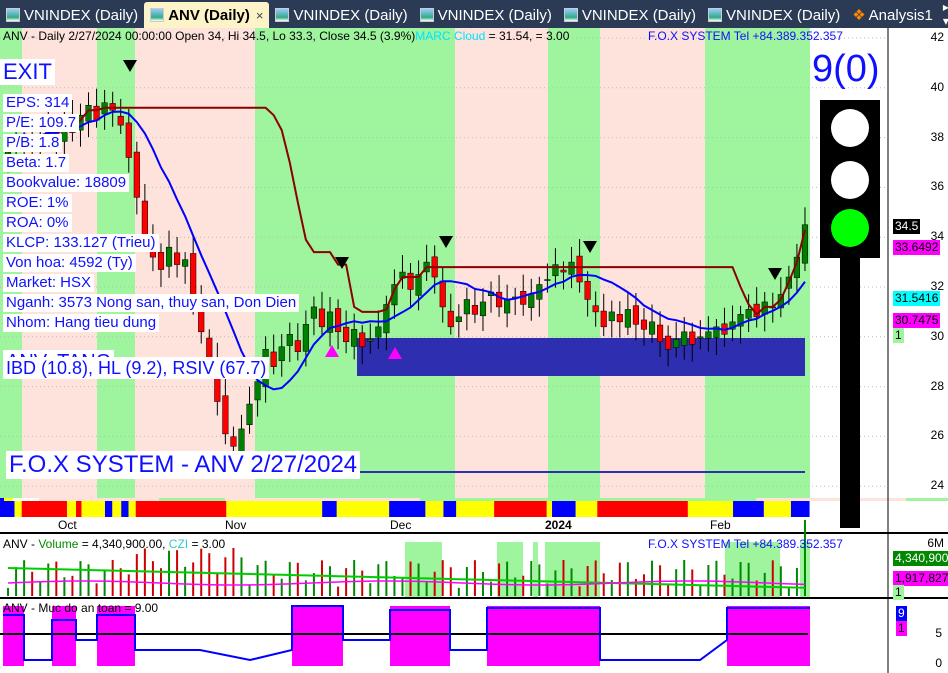 This screenshot has height=673, width=948. What do you see at coordinates (937, 136) in the screenshot?
I see `price-axis-tick: 38` at bounding box center [937, 136].